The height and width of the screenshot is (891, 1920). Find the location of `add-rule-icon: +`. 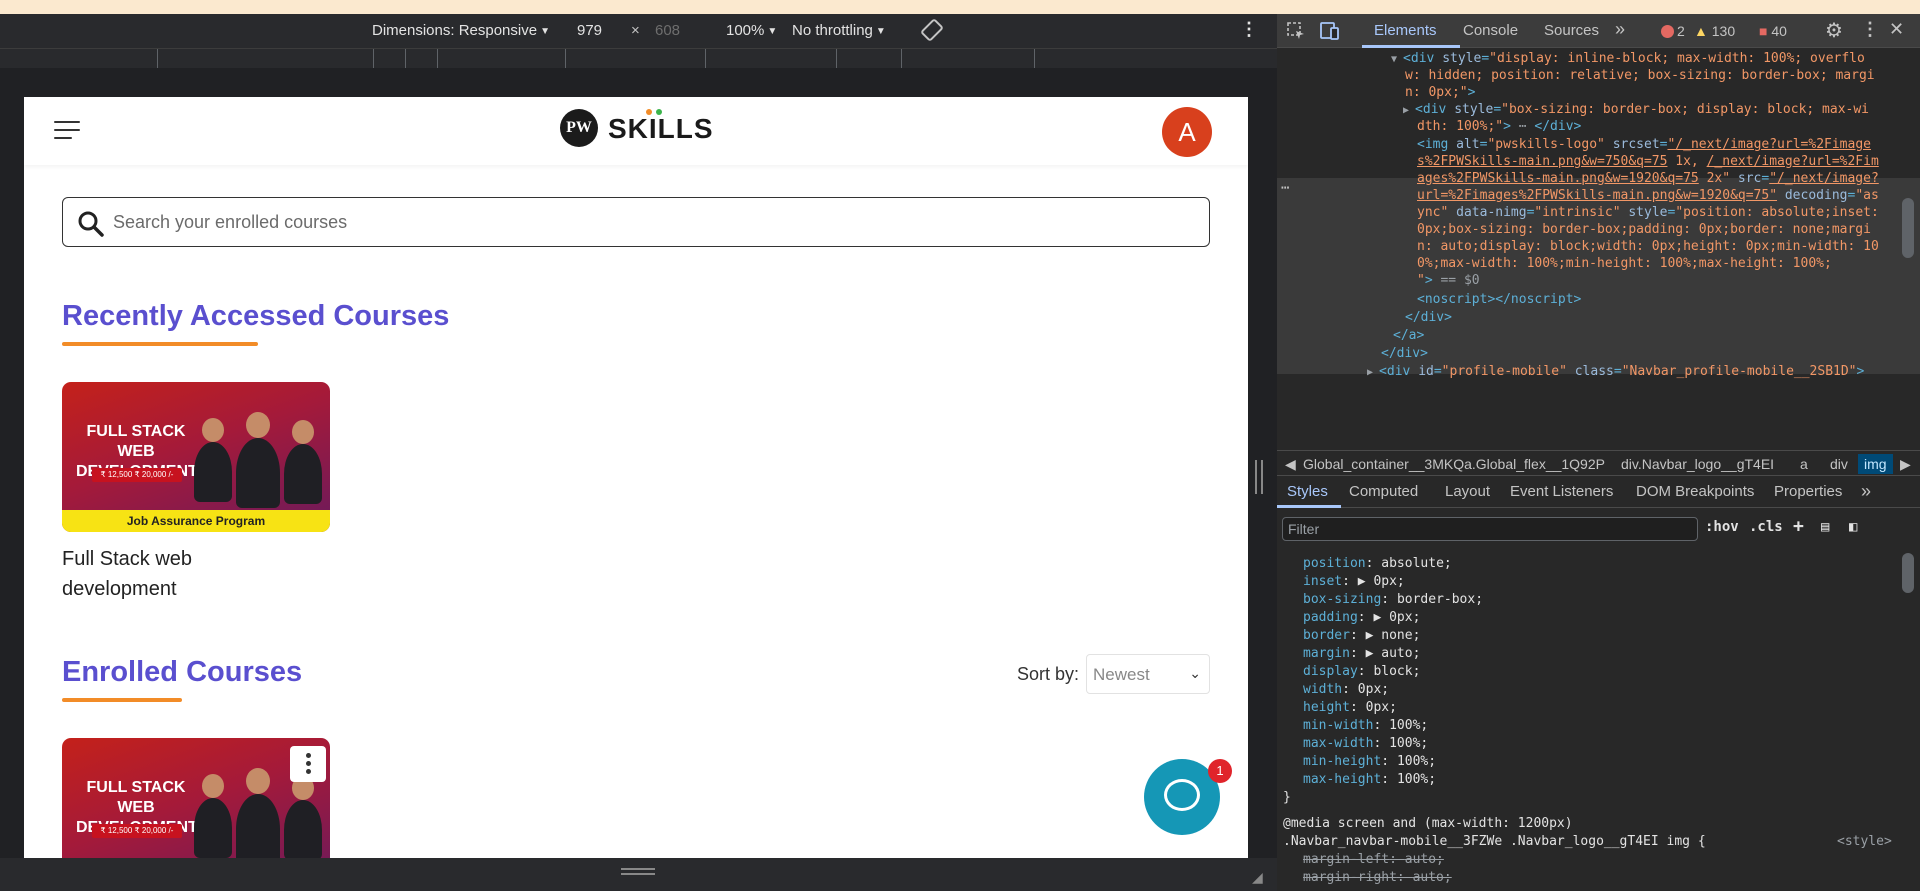

add-rule-icon: + is located at coordinates (1798, 526).